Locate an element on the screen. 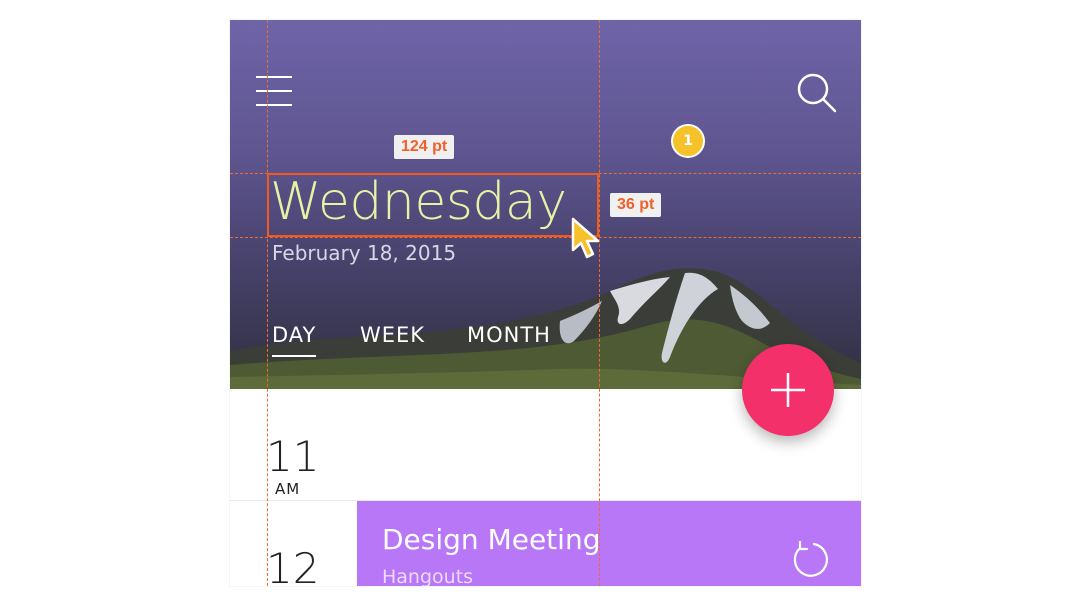 Image resolution: width=1076 pixels, height=603 pixels. add-event-button is located at coordinates (788, 390).